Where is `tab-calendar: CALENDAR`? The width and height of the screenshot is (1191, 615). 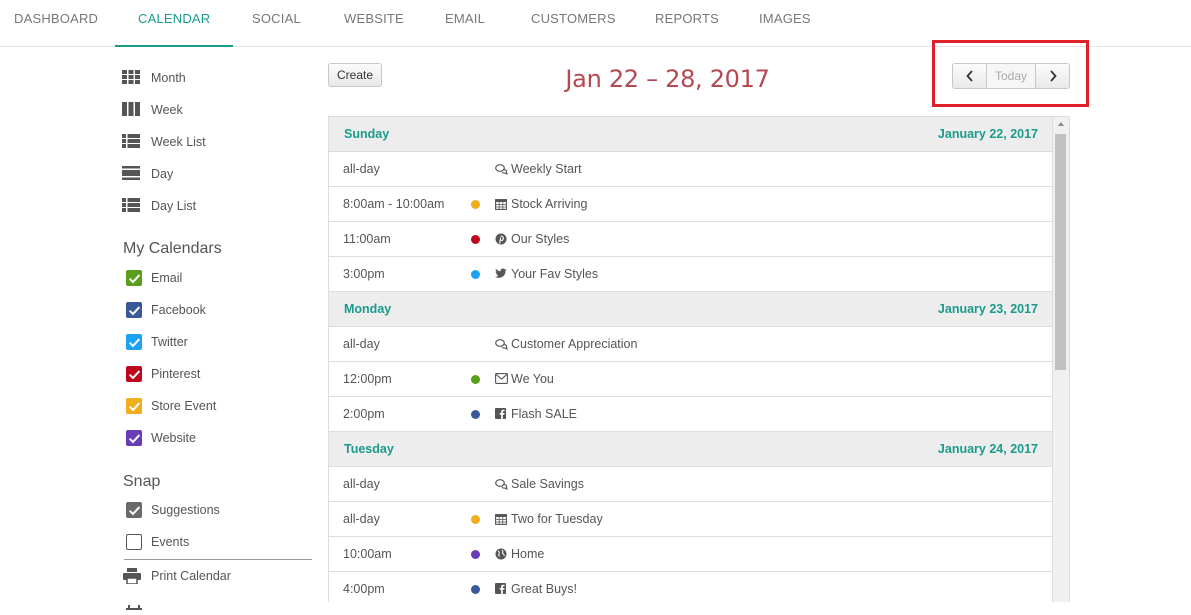 tab-calendar: CALENDAR is located at coordinates (174, 23).